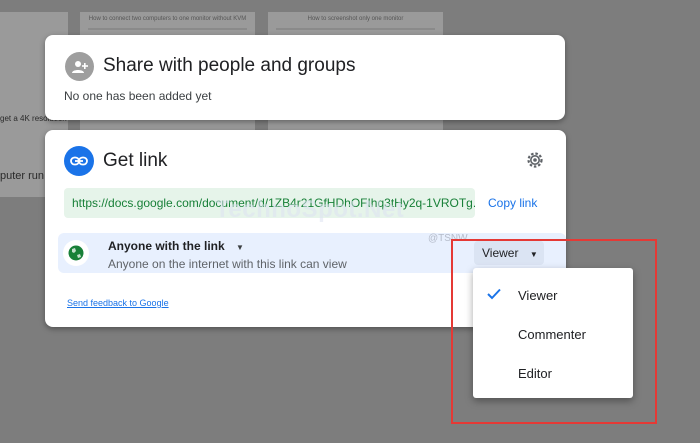 The height and width of the screenshot is (443, 700). What do you see at coordinates (355, 19) in the screenshot?
I see `background-page-title: How to screenshot only one monitor` at bounding box center [355, 19].